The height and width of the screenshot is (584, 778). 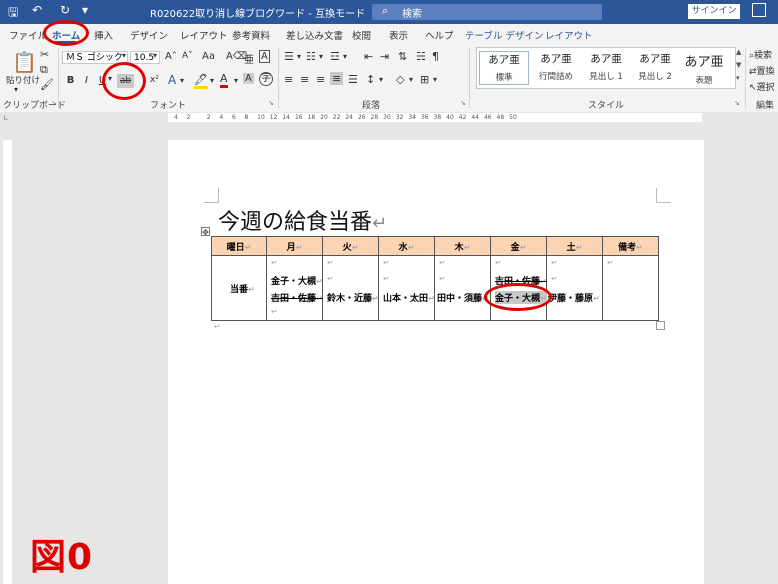 I want to click on numbering-dropdown-icon: ▾, so click(x=321, y=56).